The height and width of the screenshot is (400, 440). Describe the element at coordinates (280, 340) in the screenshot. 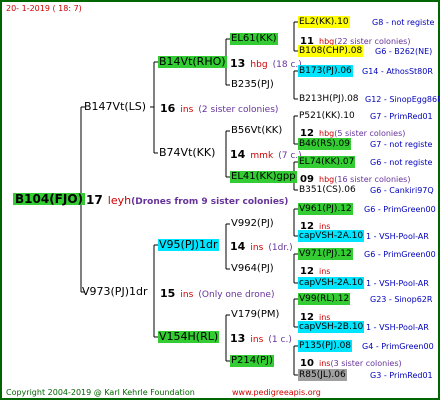

I see `gen2-d-note: (1 c.)` at that location.